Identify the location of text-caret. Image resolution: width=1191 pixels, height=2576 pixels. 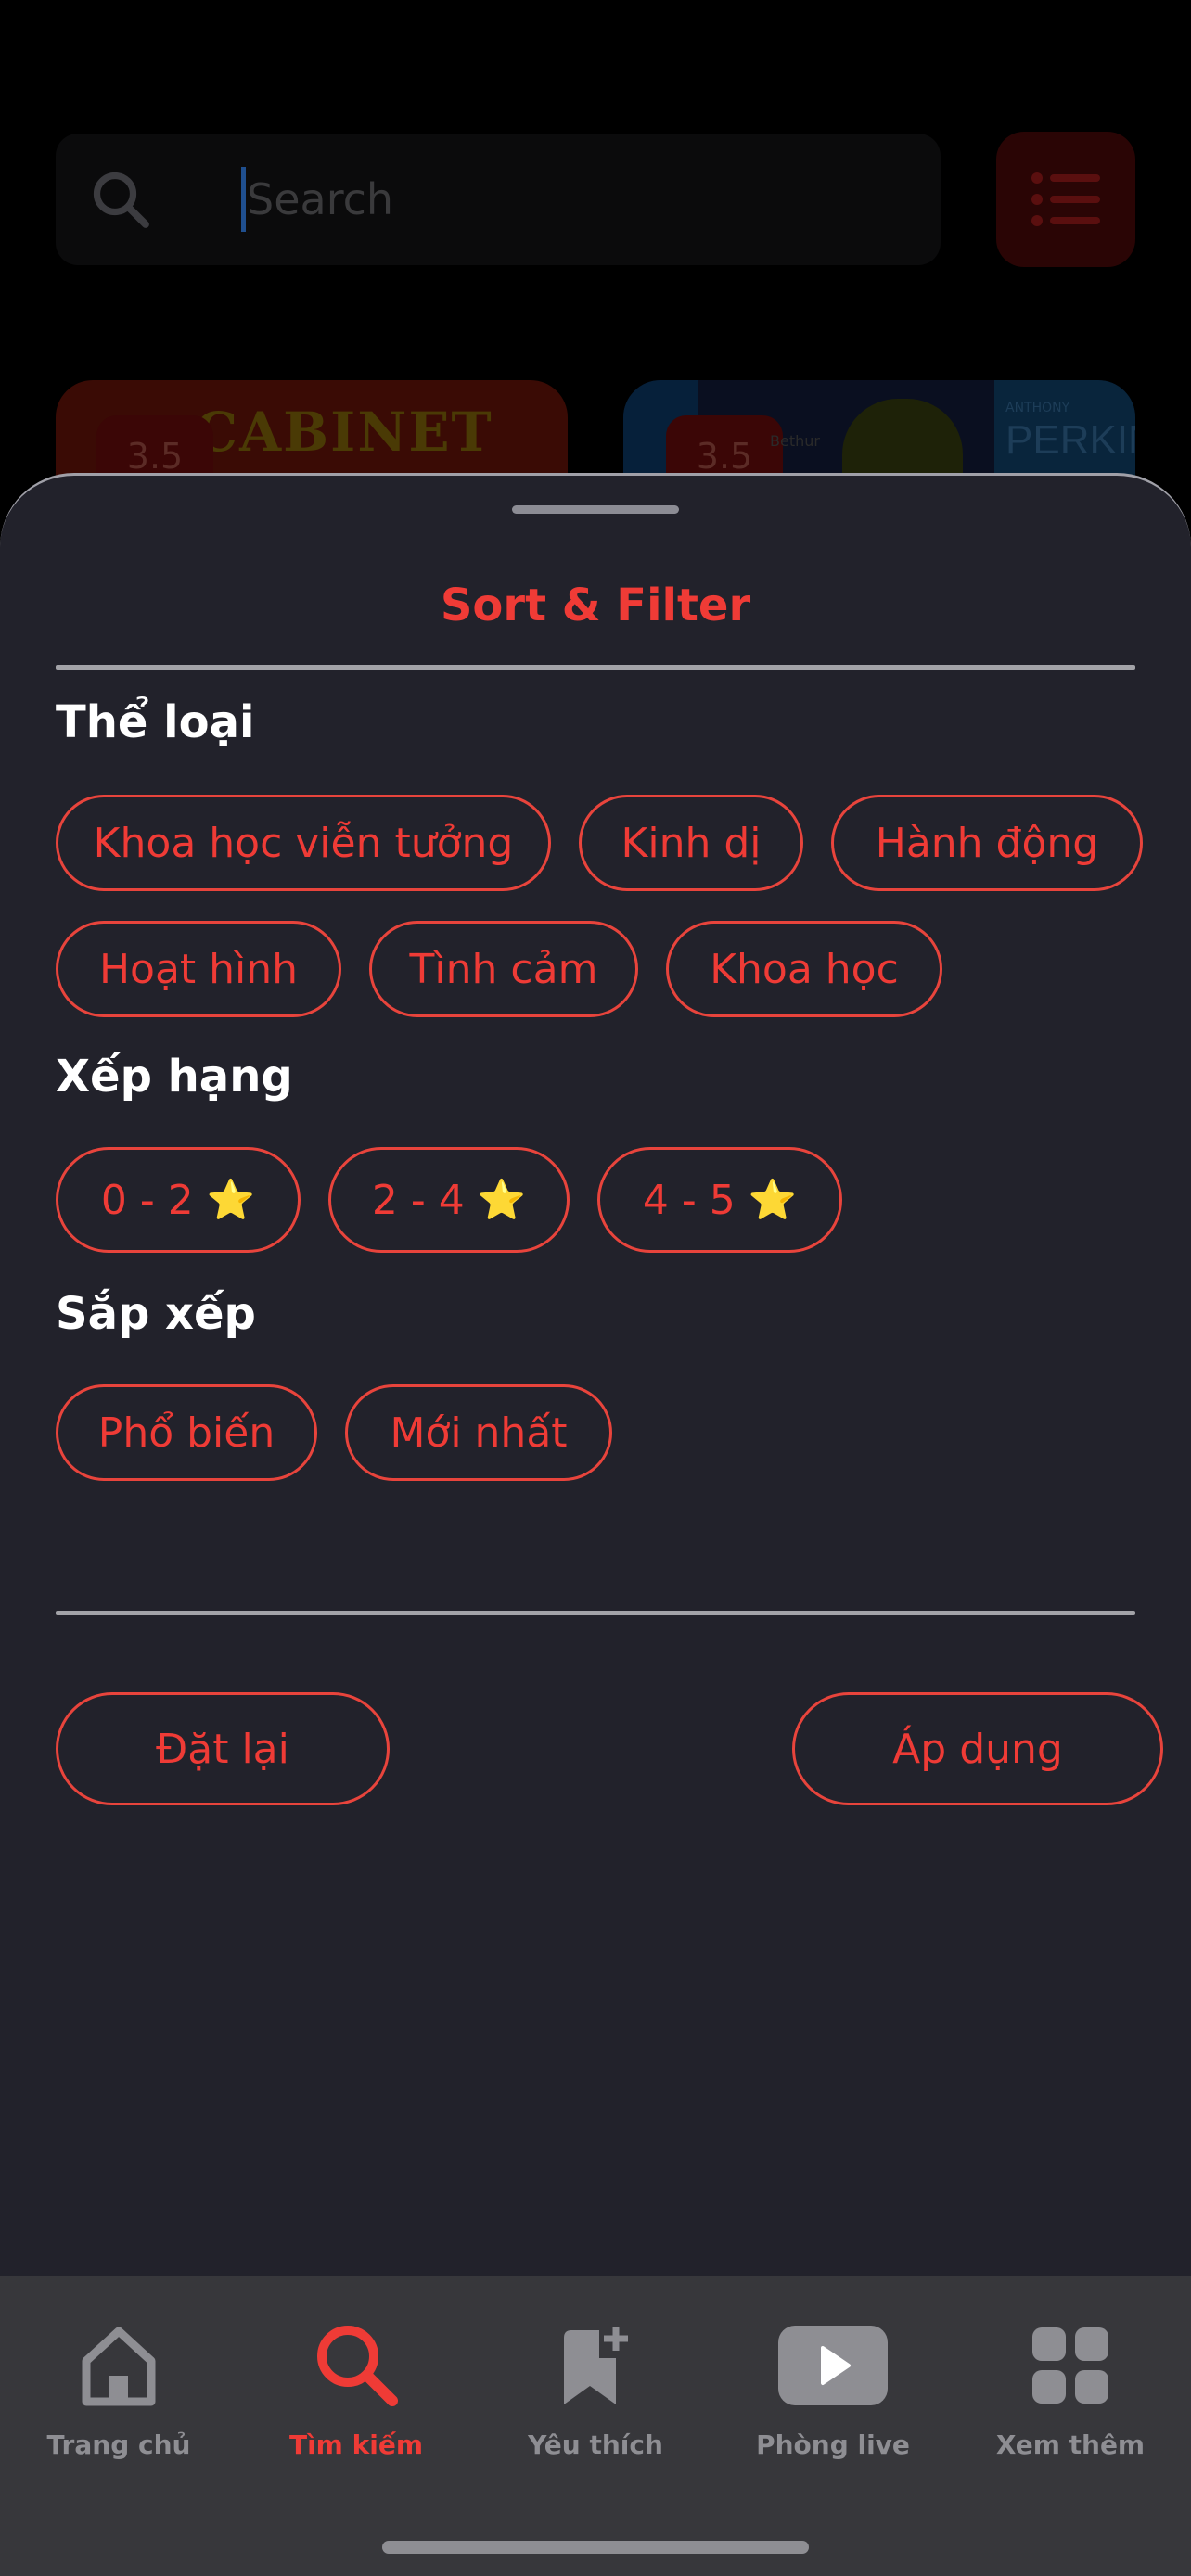
(244, 199).